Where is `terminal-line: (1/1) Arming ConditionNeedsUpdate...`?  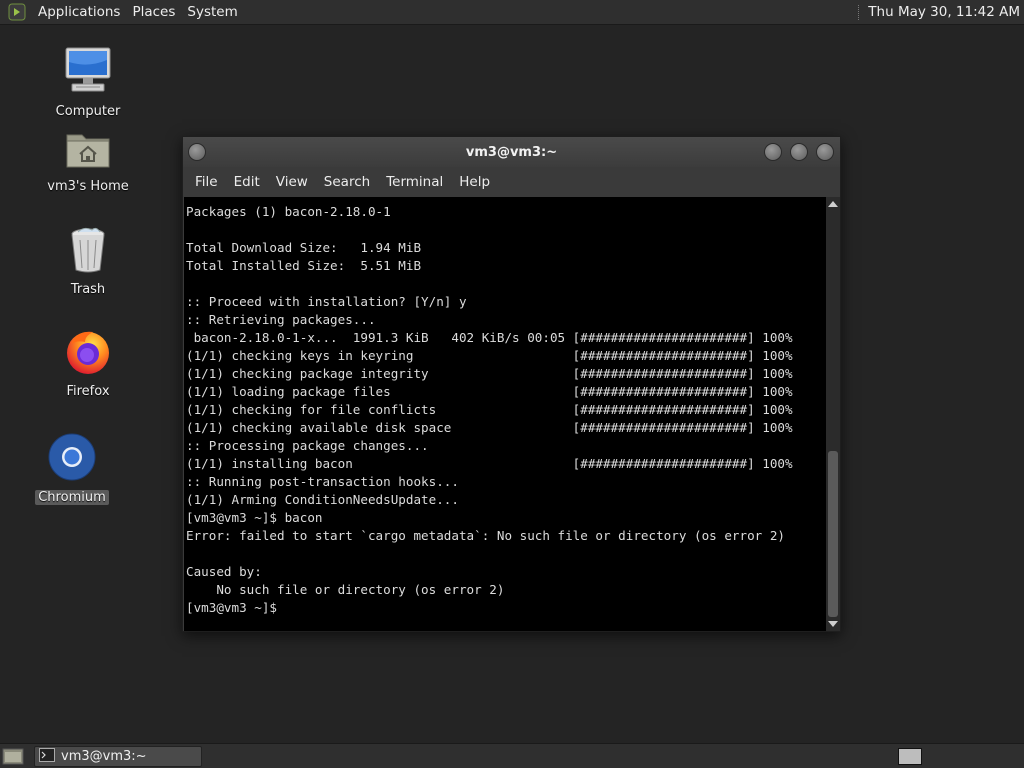
terminal-line: (1/1) Arming ConditionNeedsUpdate... is located at coordinates (322, 499).